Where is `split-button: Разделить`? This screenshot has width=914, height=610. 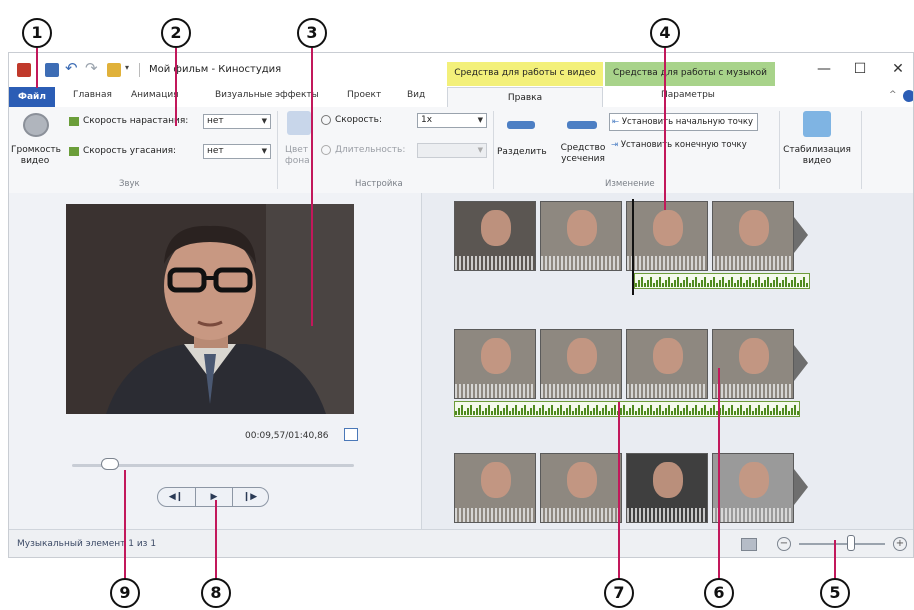
split-button: Разделить is located at coordinates (522, 152).